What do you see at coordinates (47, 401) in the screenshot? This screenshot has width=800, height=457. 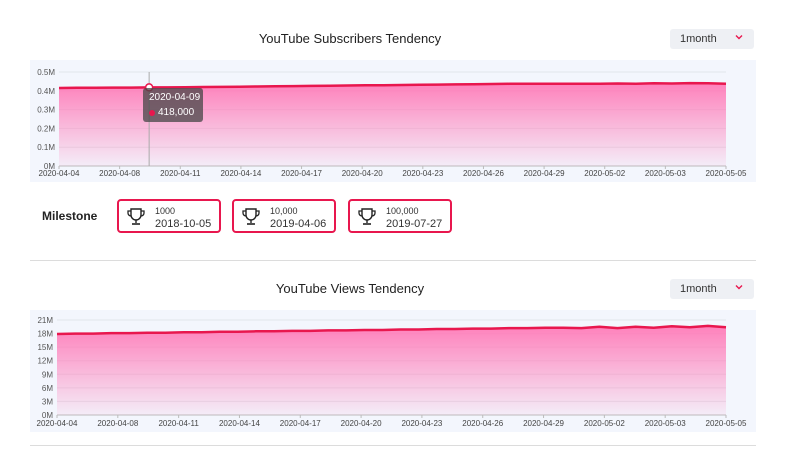 I see `y-tick-label: 3M` at bounding box center [47, 401].